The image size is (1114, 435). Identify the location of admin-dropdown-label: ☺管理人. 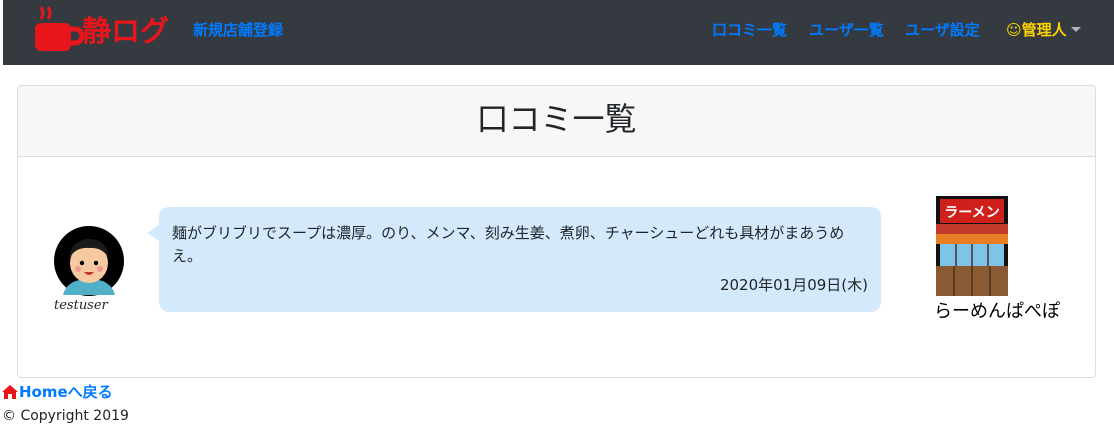
(1036, 30).